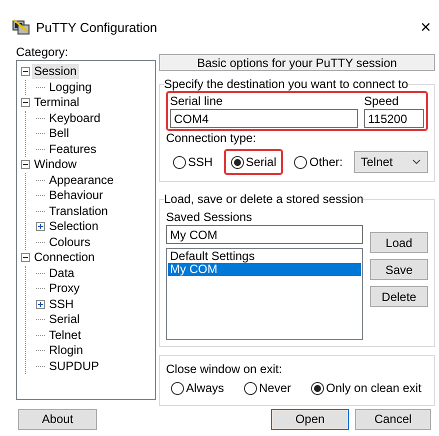 Image resolution: width=439 pixels, height=436 pixels. I want to click on about-button: About, so click(57, 419).